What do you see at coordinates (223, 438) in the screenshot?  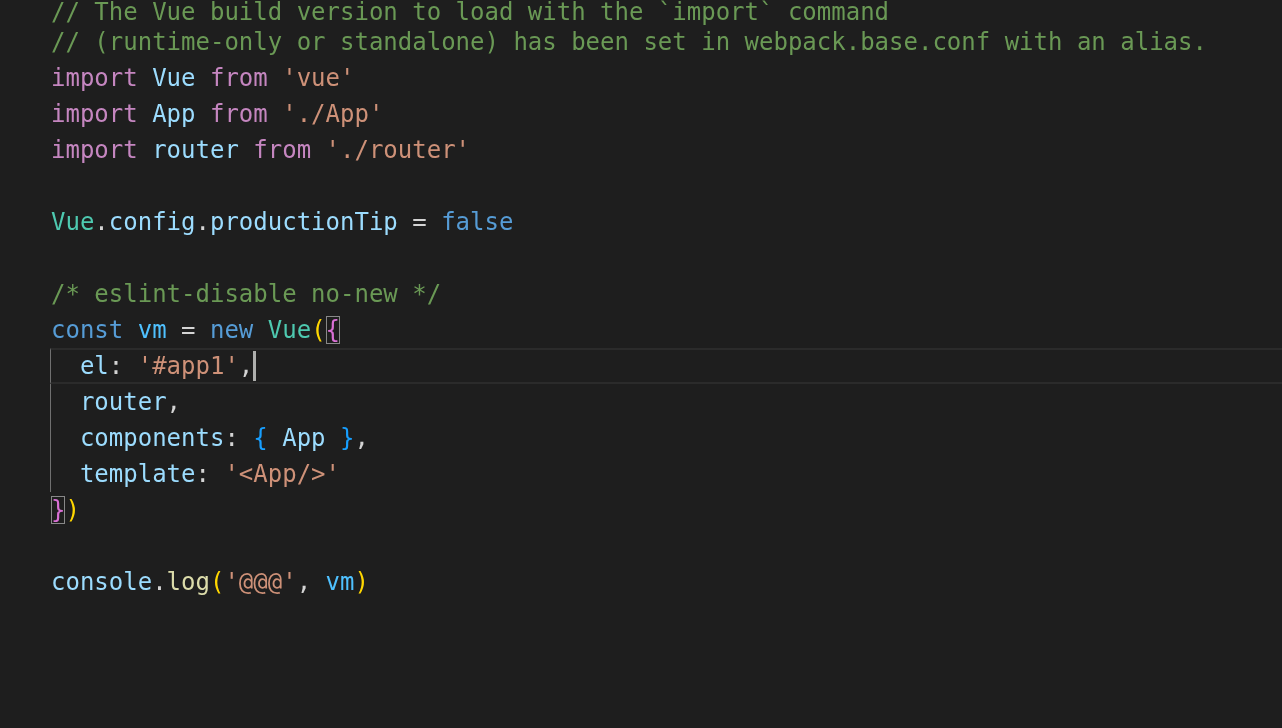 I see `code-line: components: { App },` at bounding box center [223, 438].